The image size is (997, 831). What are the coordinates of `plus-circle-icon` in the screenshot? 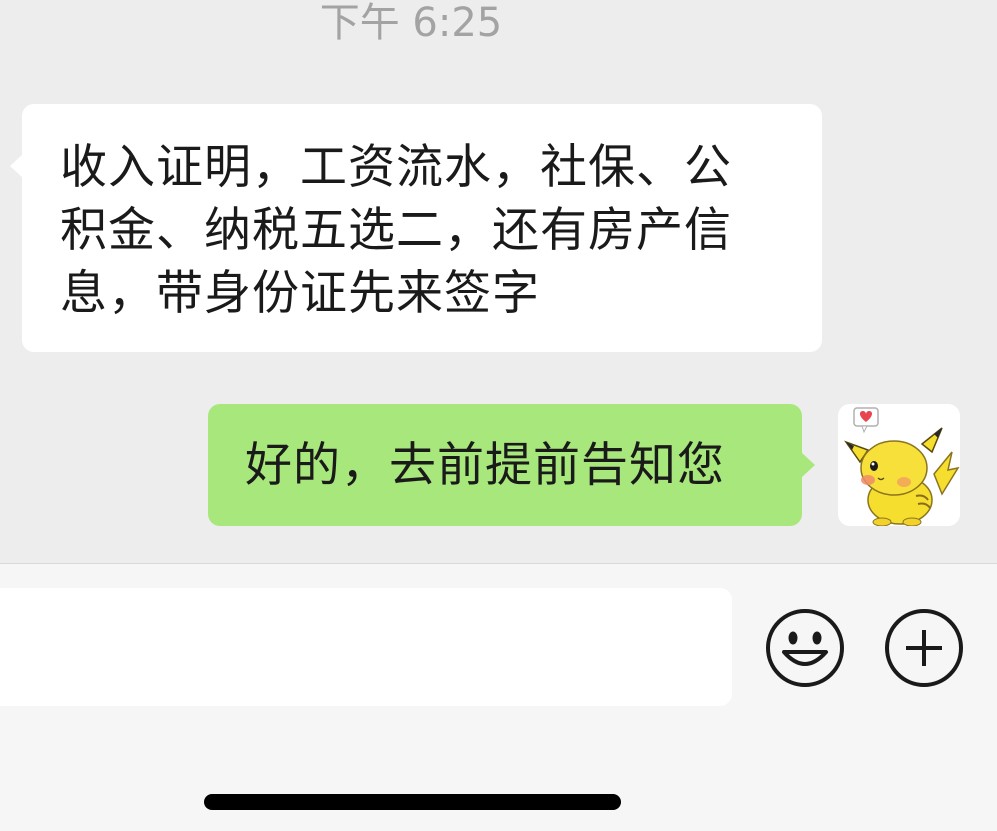 It's located at (924, 648).